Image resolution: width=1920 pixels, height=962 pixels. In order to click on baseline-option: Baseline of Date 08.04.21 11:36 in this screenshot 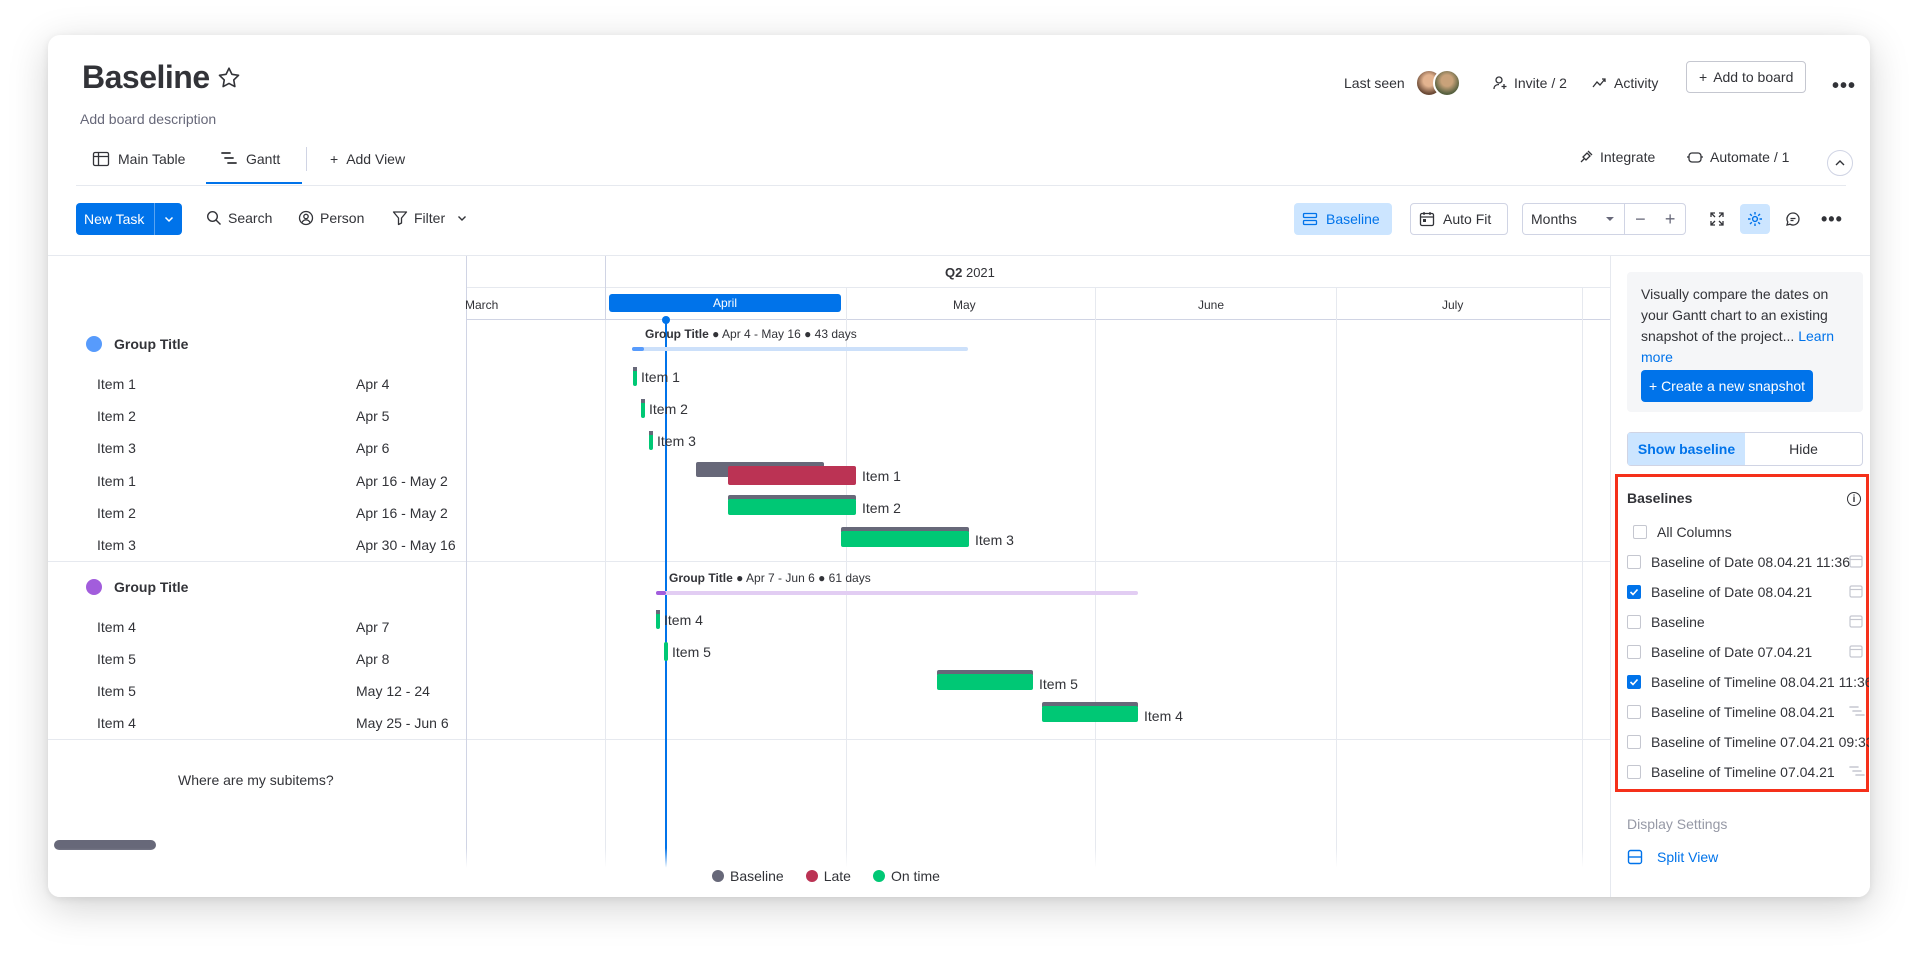, I will do `click(1738, 562)`.